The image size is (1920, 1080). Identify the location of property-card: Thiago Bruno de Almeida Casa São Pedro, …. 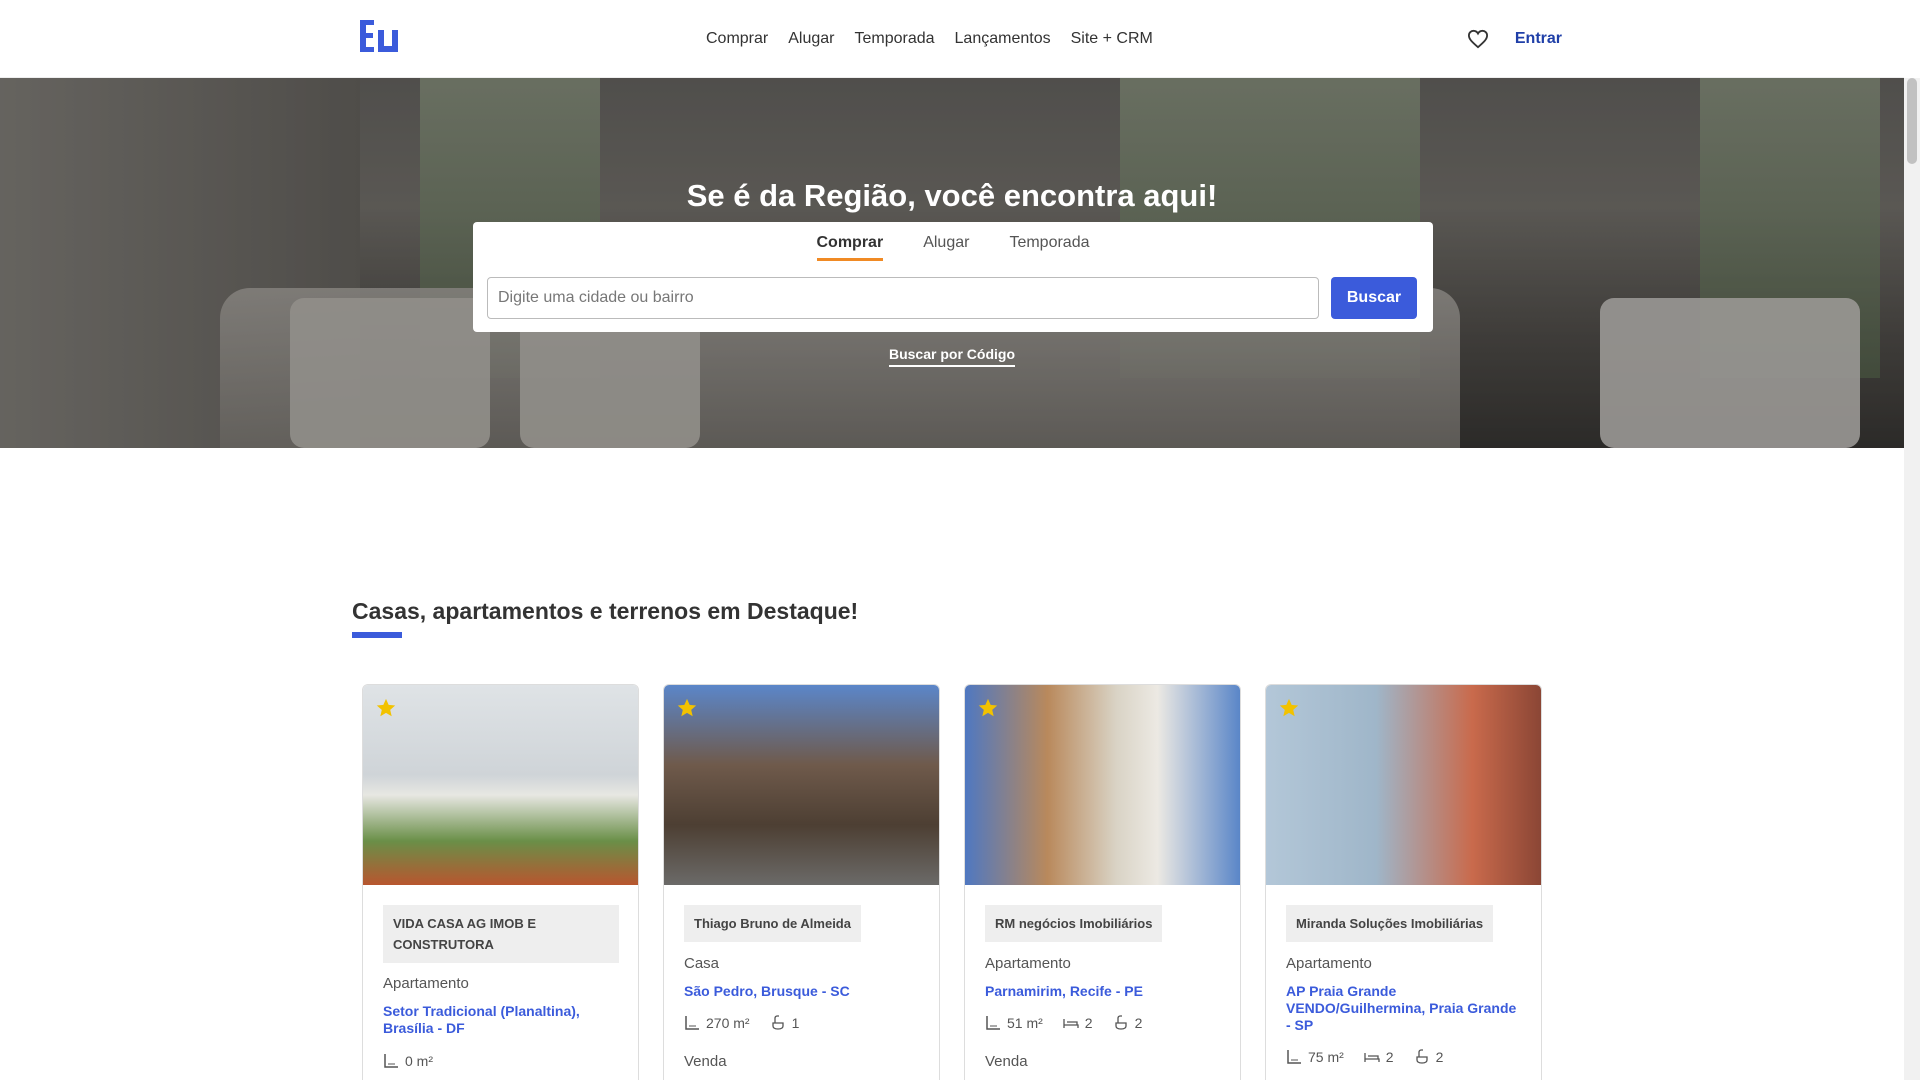
(801, 882).